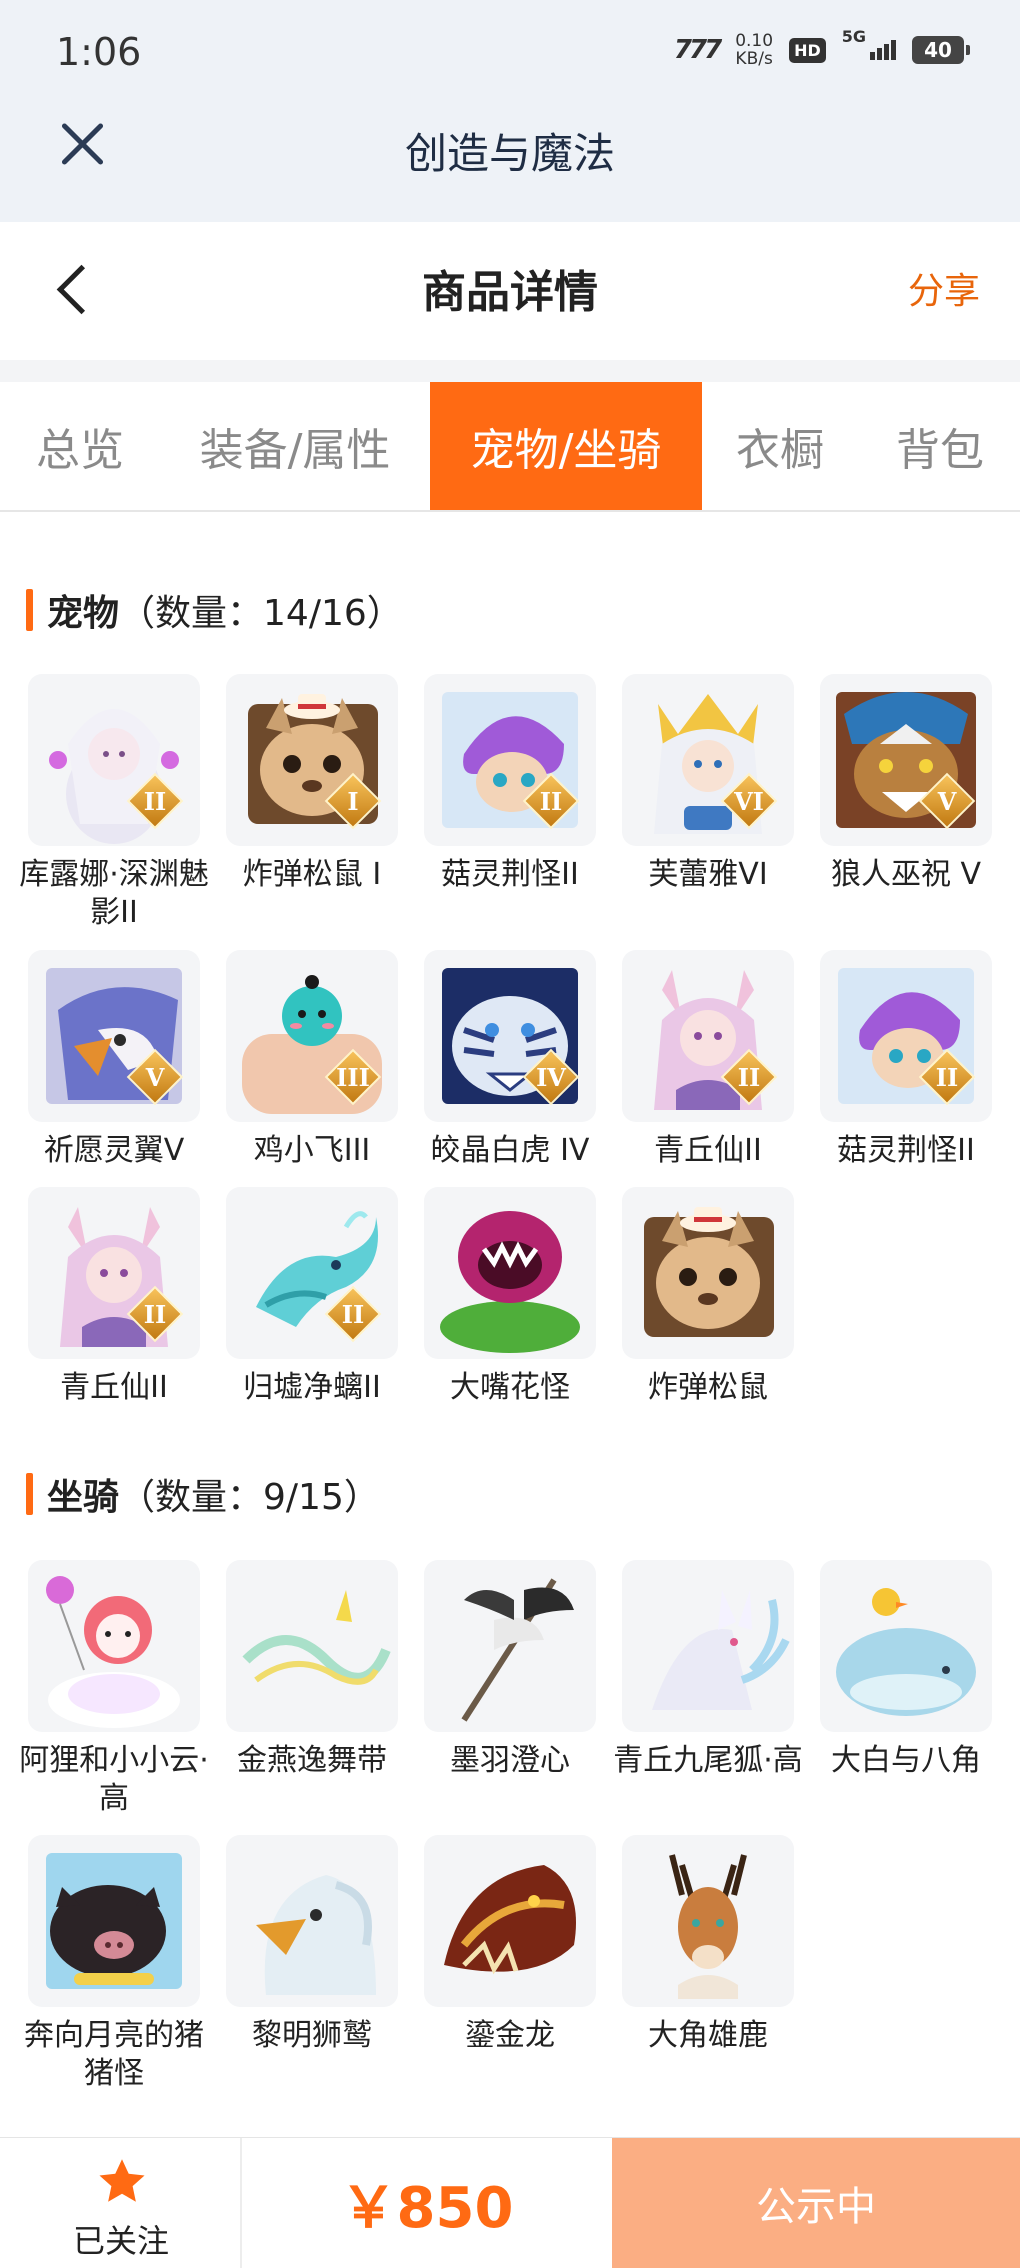 This screenshot has height=2268, width=1020. I want to click on net-speed-value: 0.10, so click(754, 41).